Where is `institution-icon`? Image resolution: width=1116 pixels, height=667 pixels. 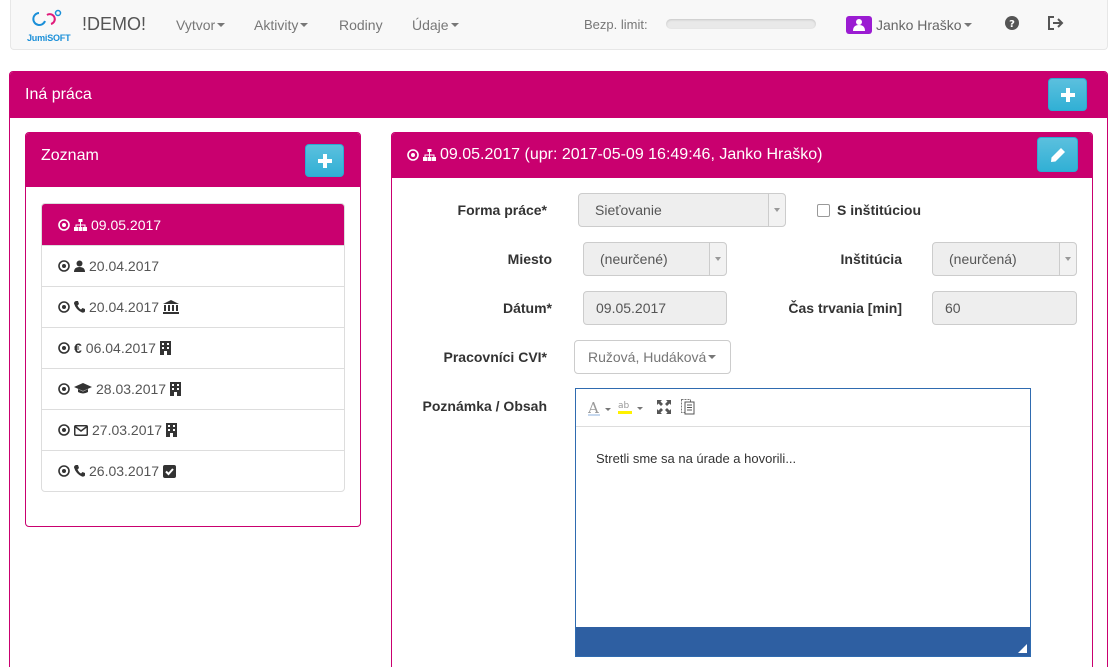 institution-icon is located at coordinates (171, 307).